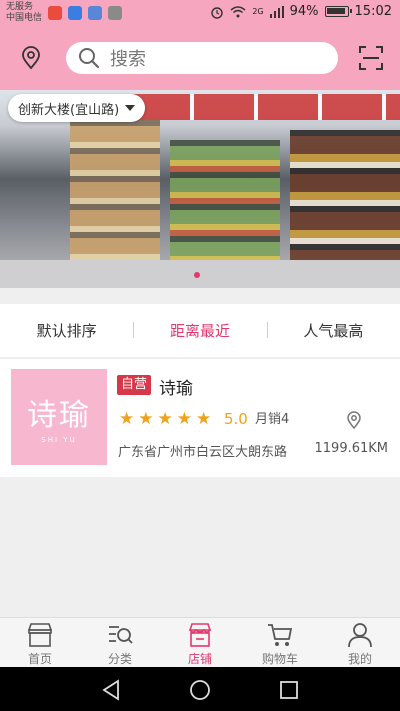 The height and width of the screenshot is (711, 400). Describe the element at coordinates (111, 690) in the screenshot. I see `back-icon` at that location.